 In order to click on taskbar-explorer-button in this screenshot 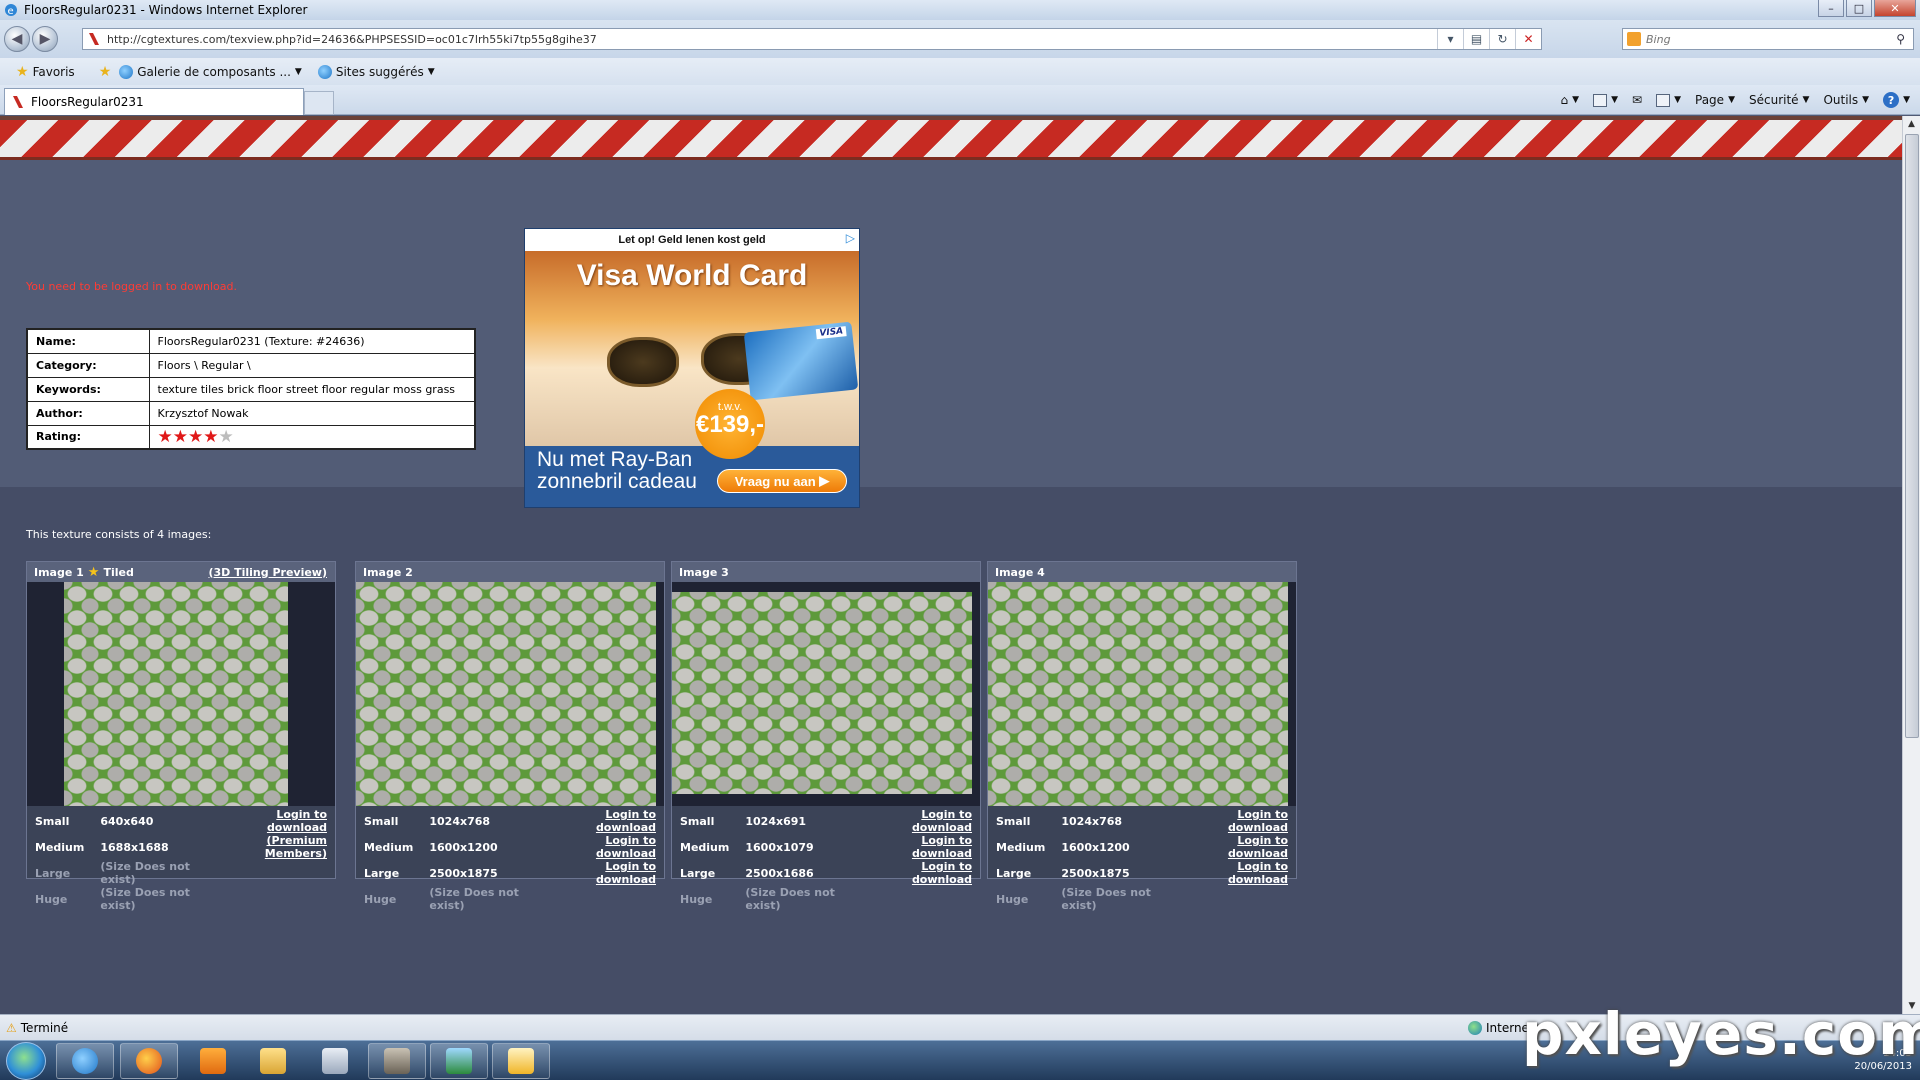, I will do `click(273, 1061)`.